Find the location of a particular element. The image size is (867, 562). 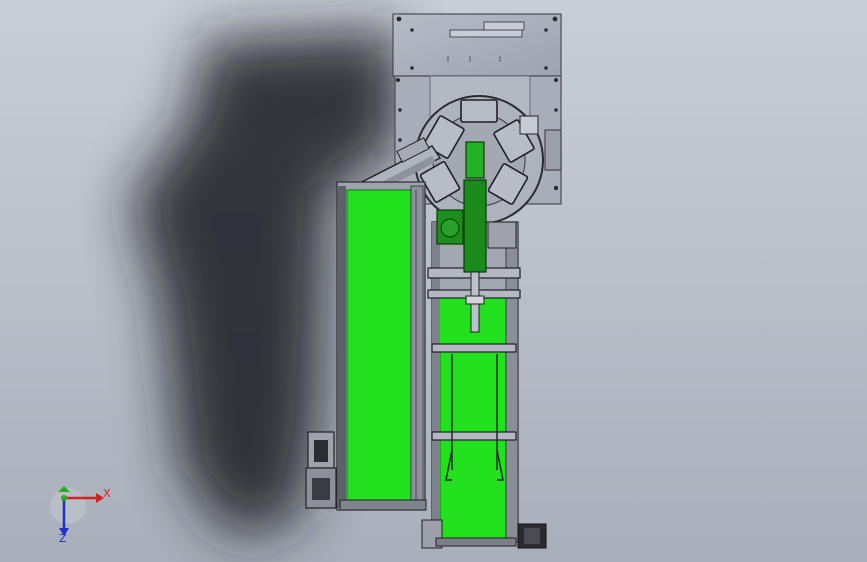

pin-block is located at coordinates (529, 125).